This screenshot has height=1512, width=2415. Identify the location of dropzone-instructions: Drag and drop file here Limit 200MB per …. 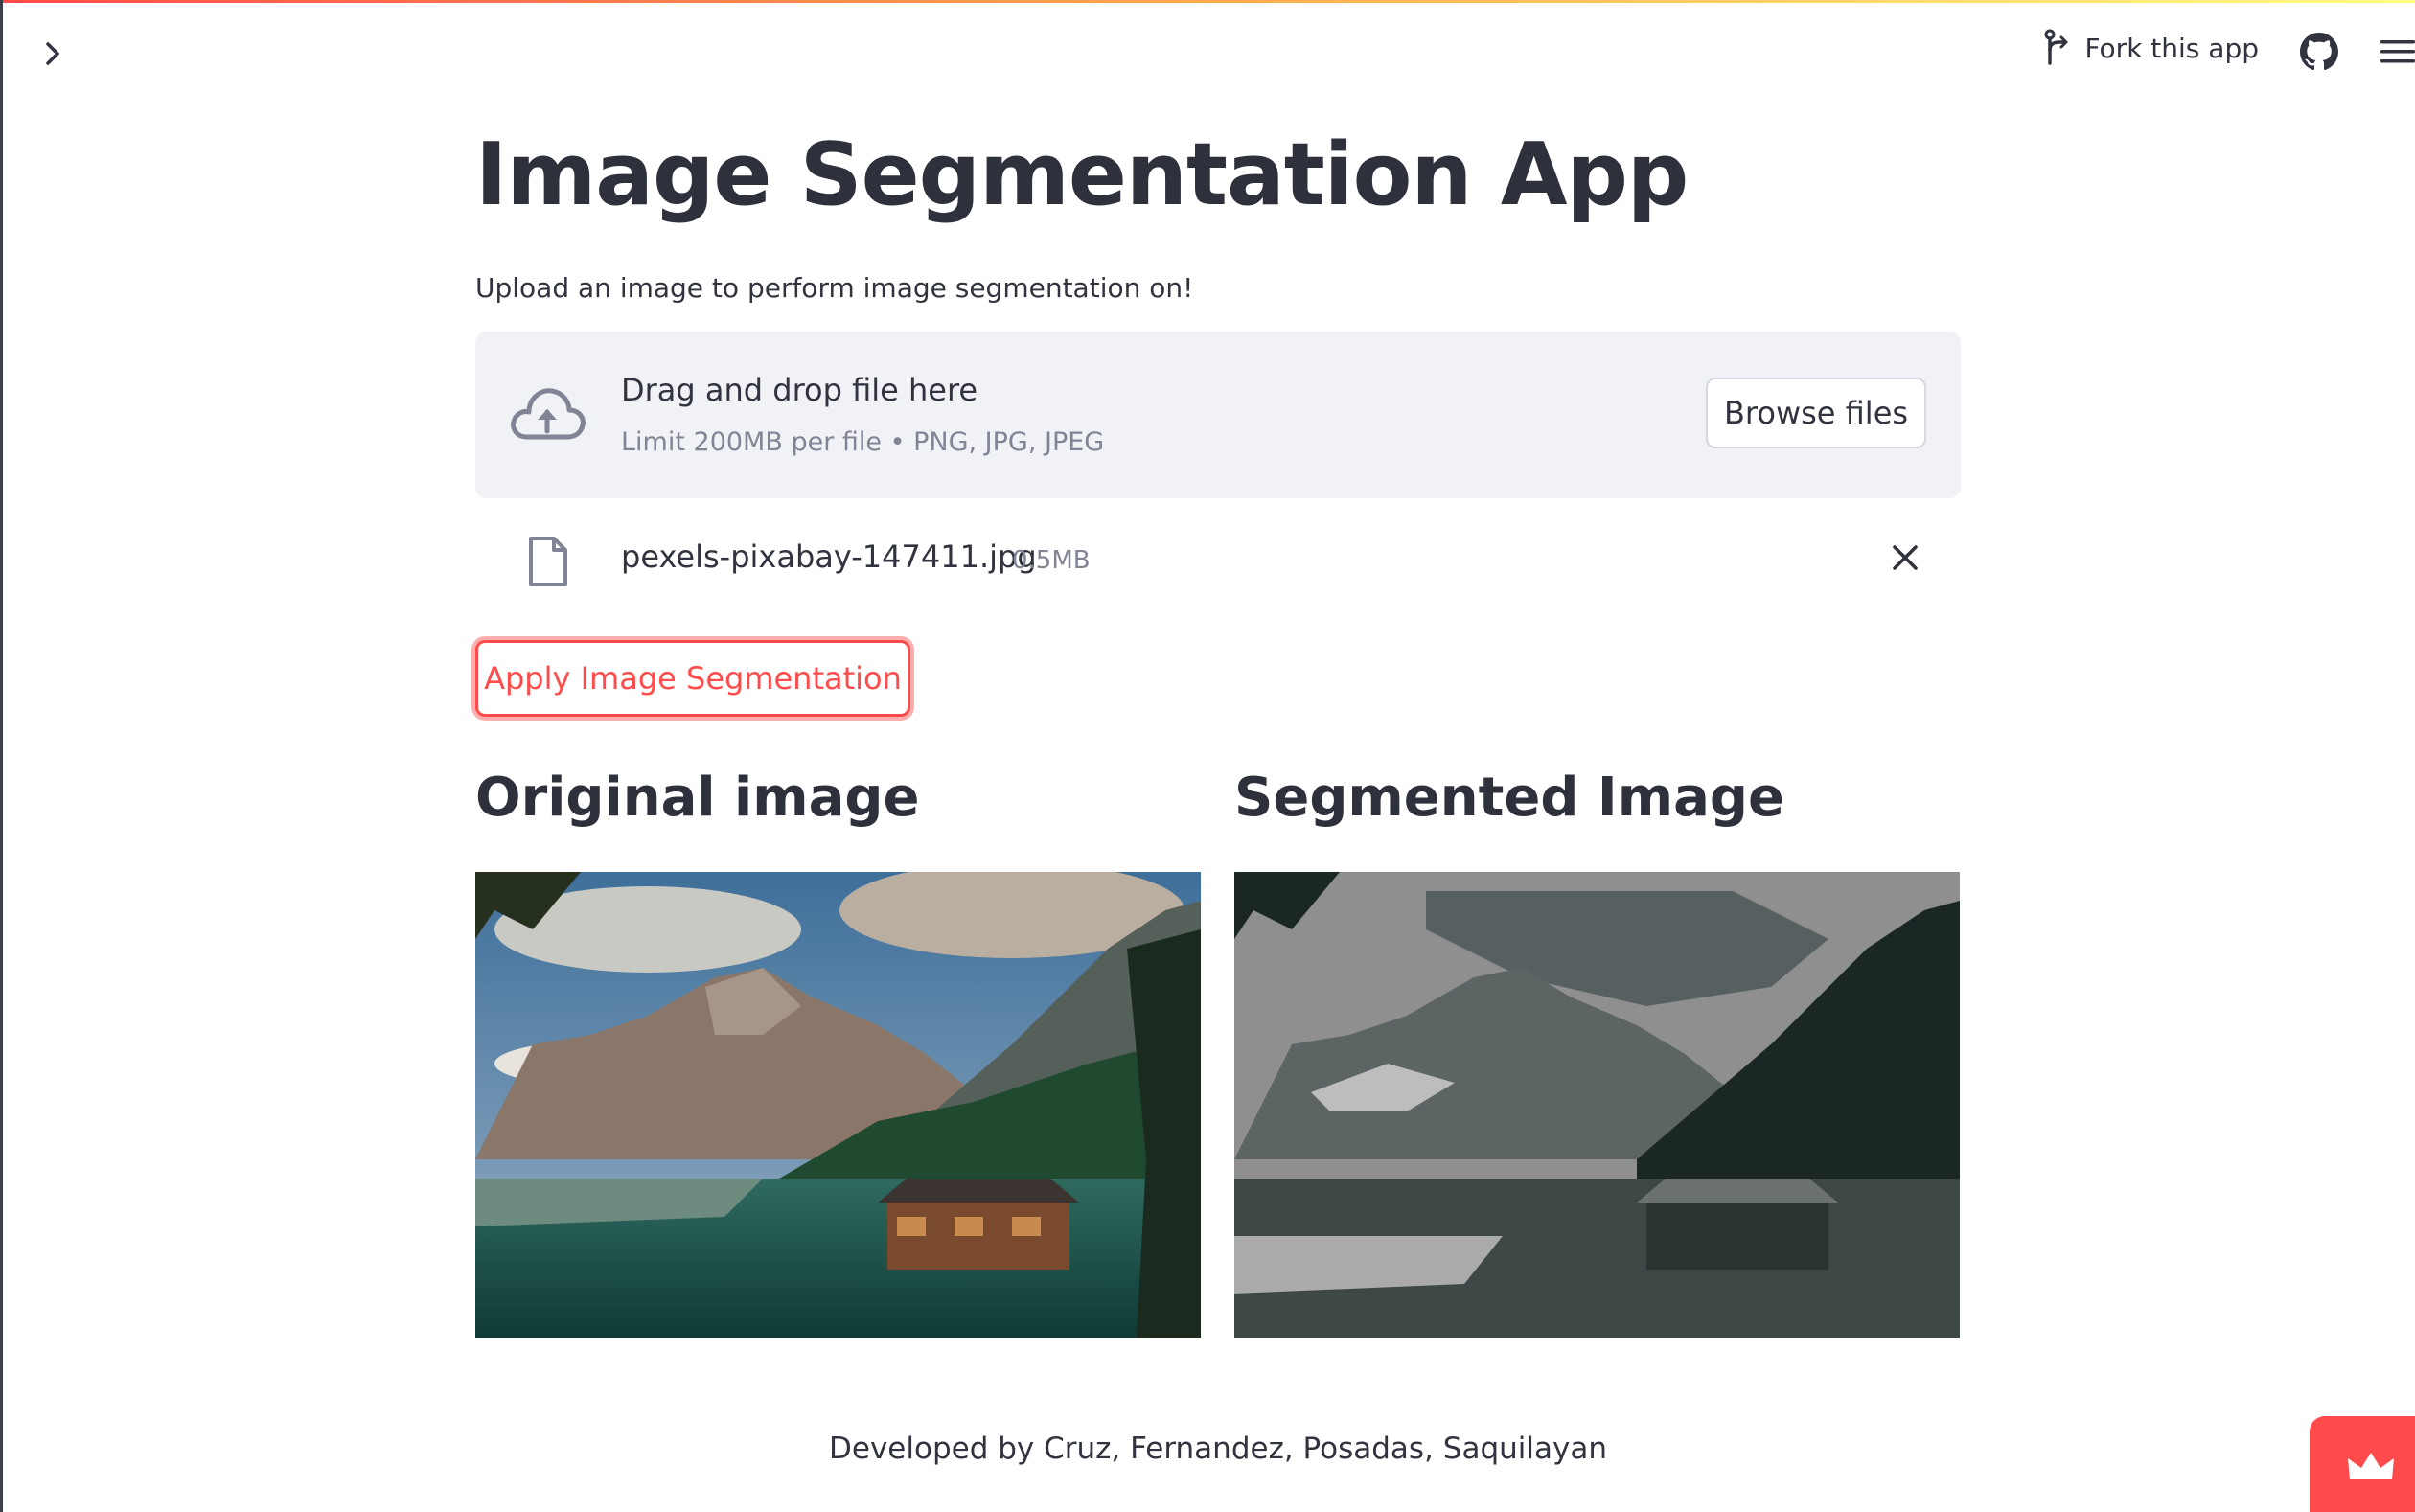
(862, 414).